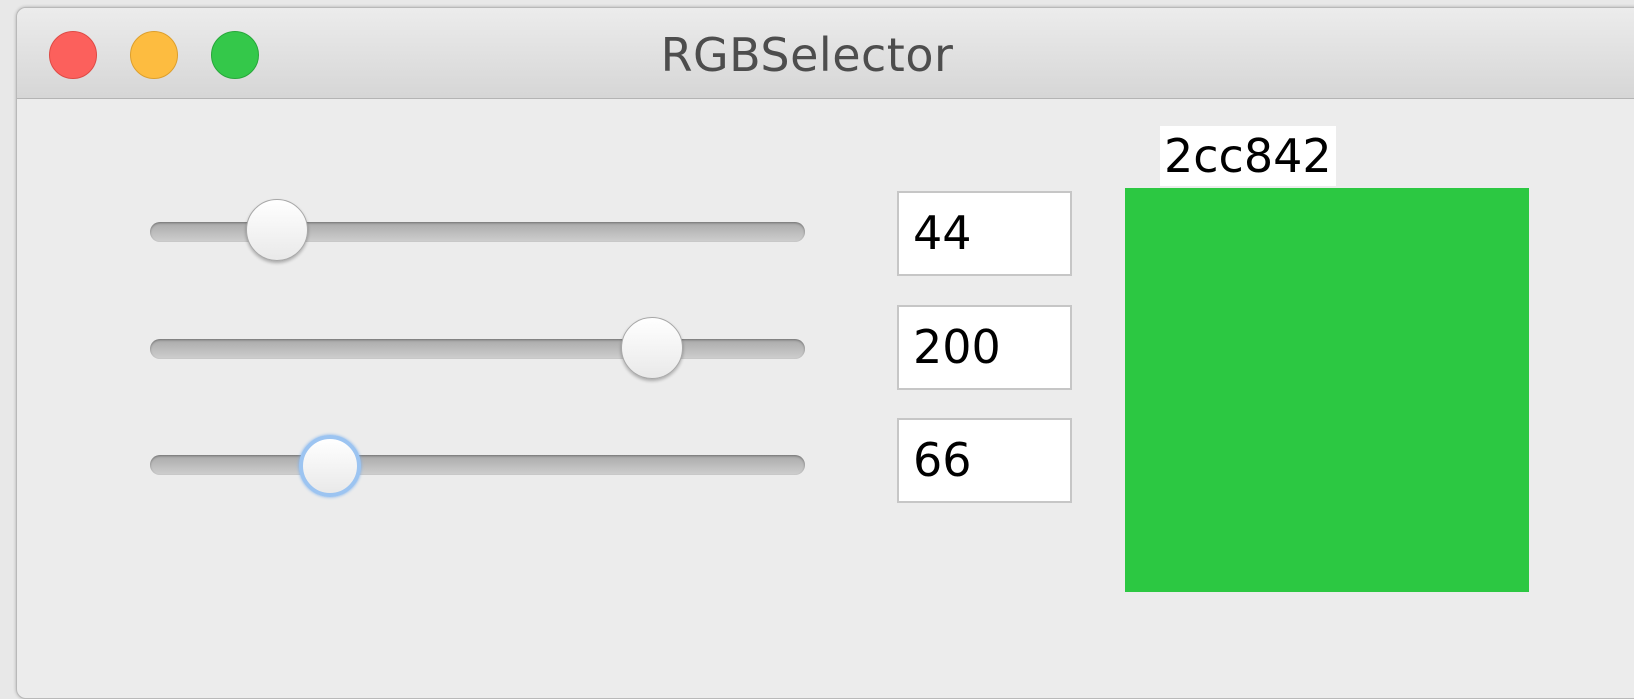 This screenshot has height=699, width=1634. What do you see at coordinates (1248, 156) in the screenshot?
I see `hex-color-label: 2cc842` at bounding box center [1248, 156].